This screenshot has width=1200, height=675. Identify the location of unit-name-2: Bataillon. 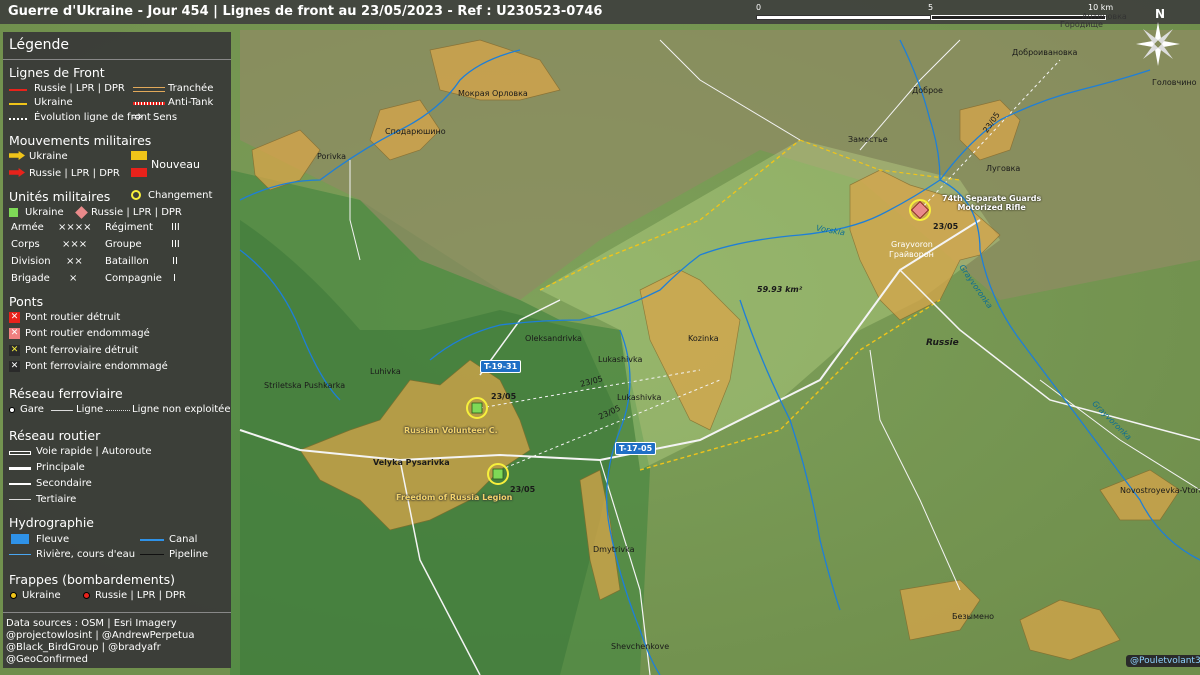
(127, 261).